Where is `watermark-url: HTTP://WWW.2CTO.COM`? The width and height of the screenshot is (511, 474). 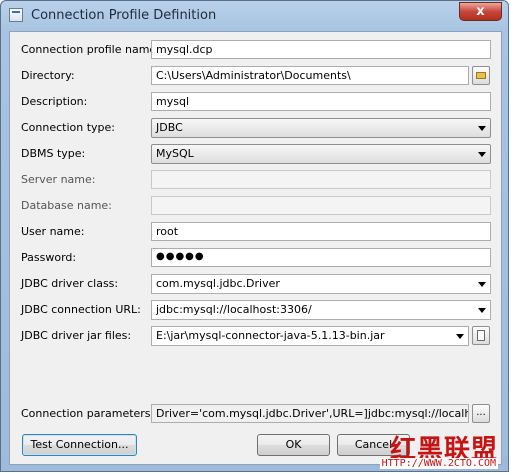 watermark-url: HTTP://WWW.2CTO.COM is located at coordinates (438, 463).